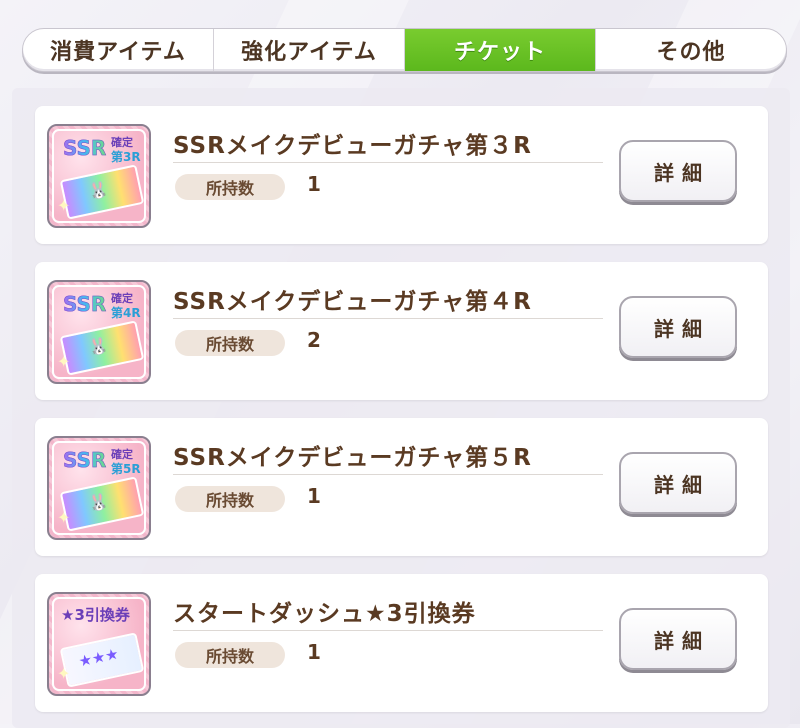  Describe the element at coordinates (99, 332) in the screenshot. I see `ssr-ticket-icon: SSR 確定 第4R 🐰 ✦` at that location.